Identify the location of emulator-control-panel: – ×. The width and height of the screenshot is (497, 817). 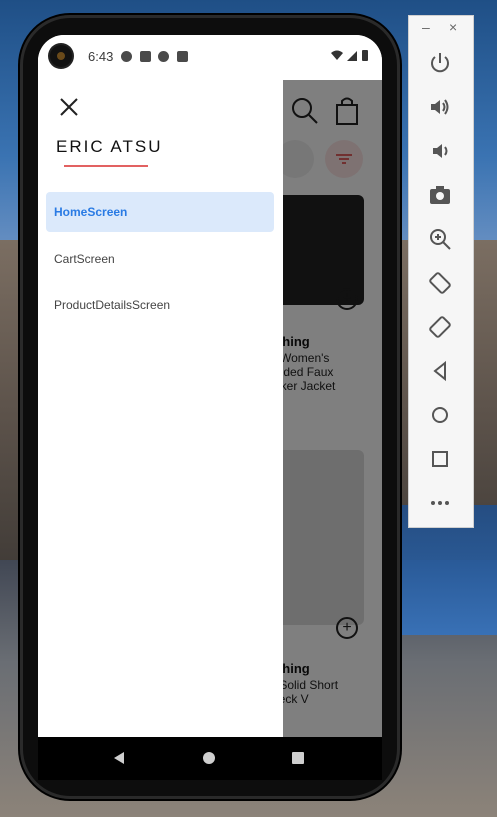
(441, 271).